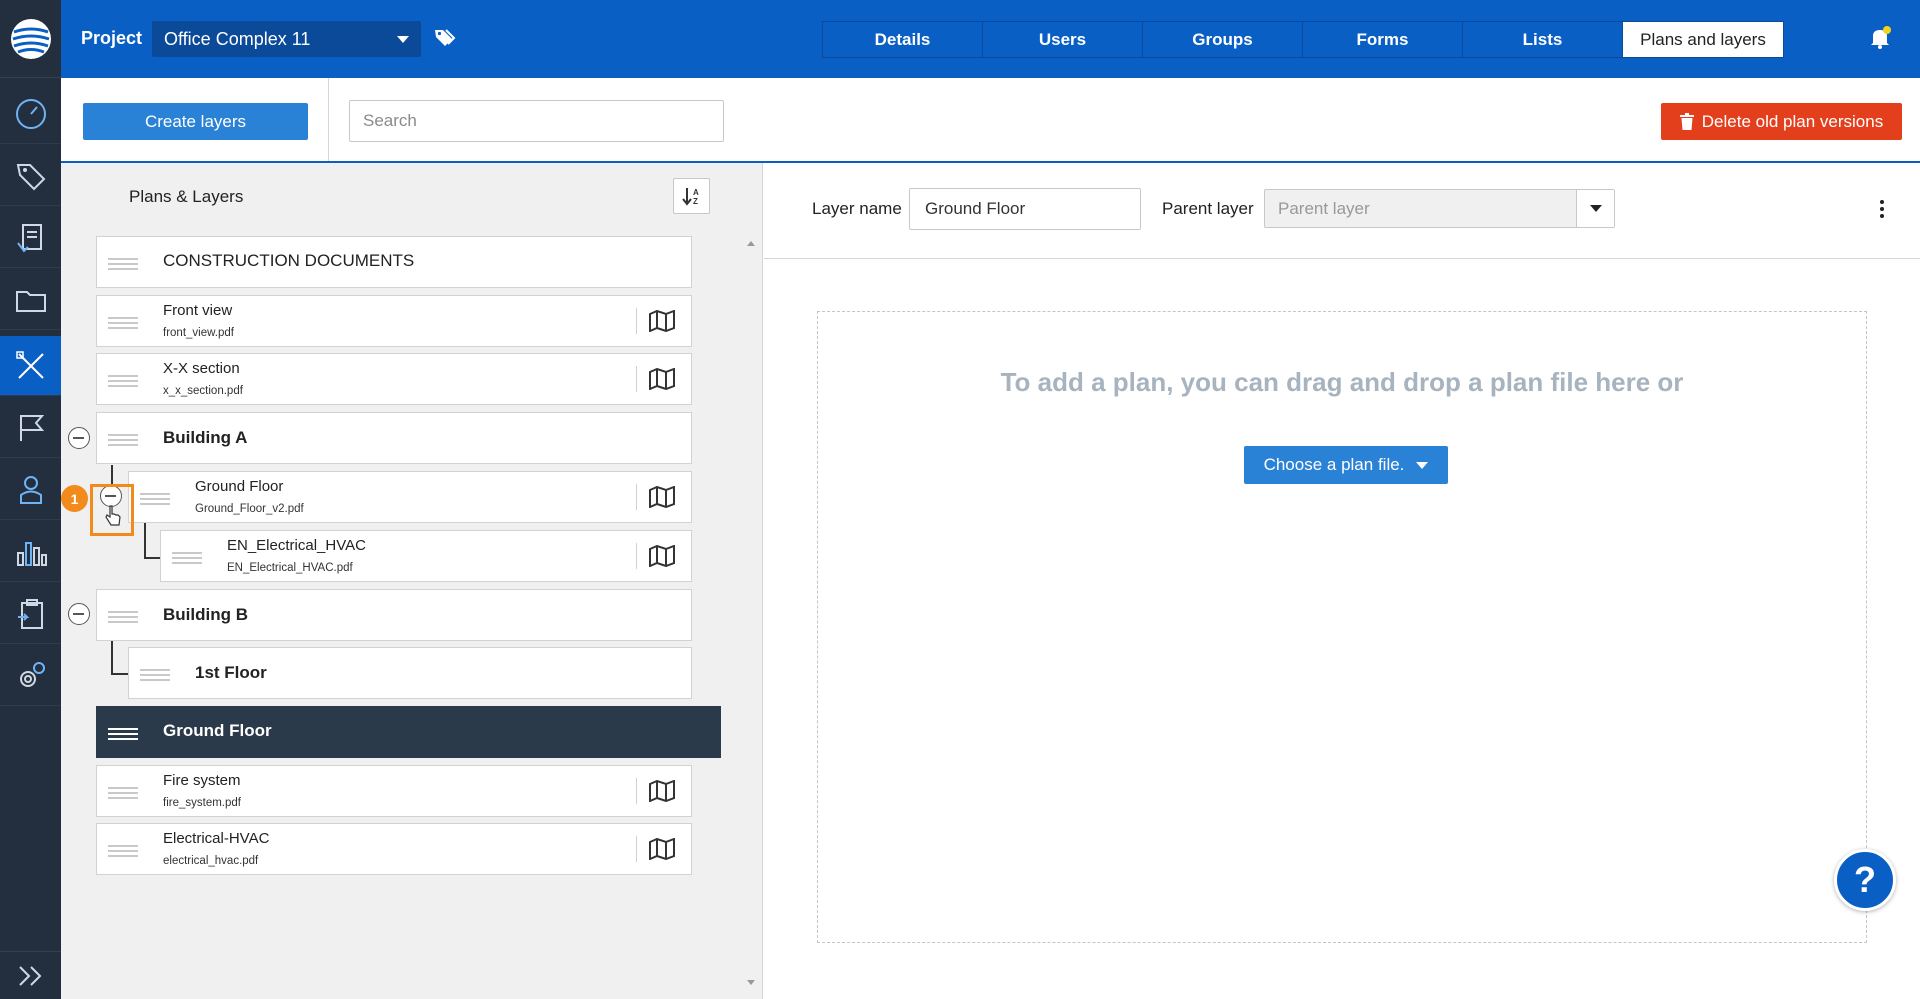 This screenshot has width=1920, height=999. Describe the element at coordinates (394, 321) in the screenshot. I see `tree-row-plan: Front view front_view.pdf` at that location.